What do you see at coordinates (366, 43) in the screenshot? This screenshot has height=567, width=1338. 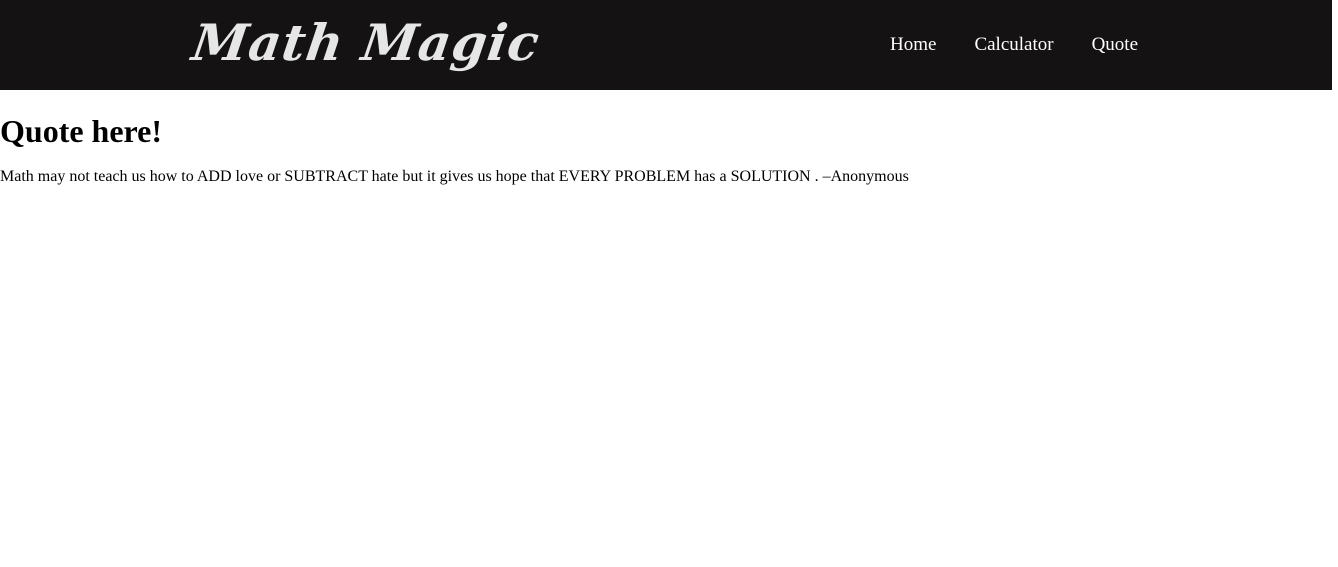 I see `site-logo: Math Magic` at bounding box center [366, 43].